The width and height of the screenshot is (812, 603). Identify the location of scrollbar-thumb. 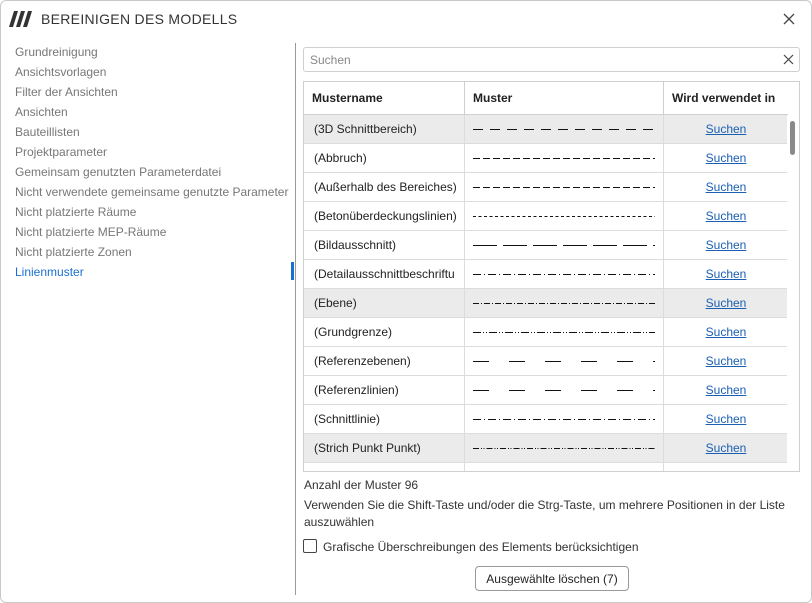
(792, 138).